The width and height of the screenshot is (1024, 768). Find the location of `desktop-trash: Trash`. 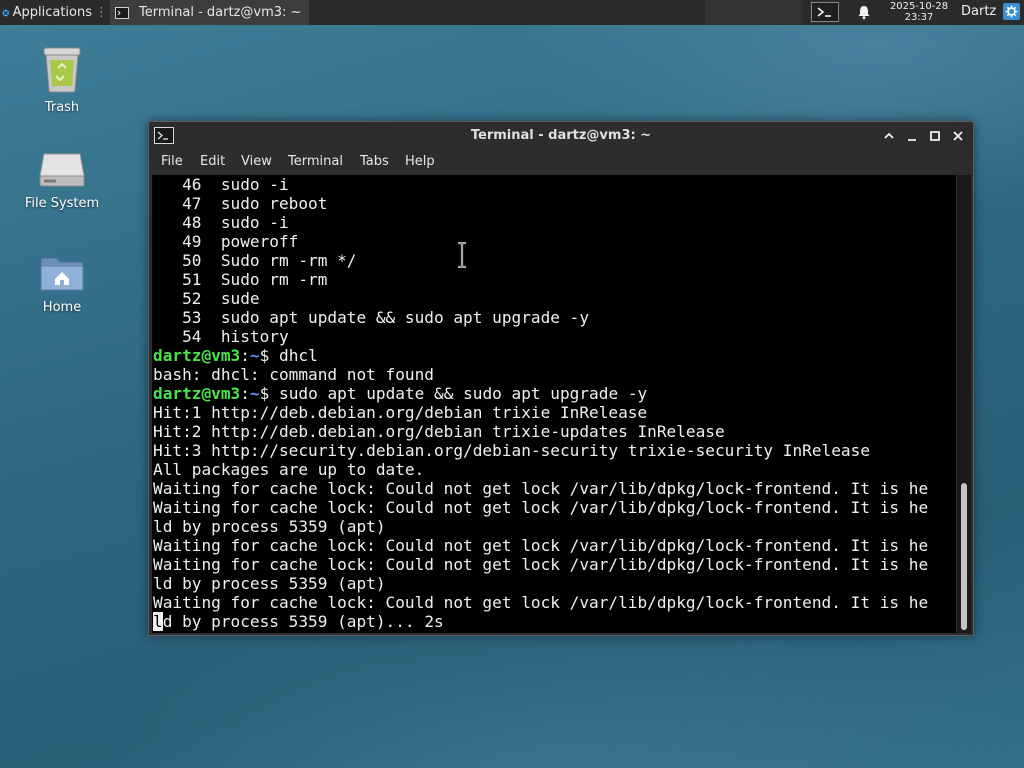

desktop-trash: Trash is located at coordinates (62, 79).